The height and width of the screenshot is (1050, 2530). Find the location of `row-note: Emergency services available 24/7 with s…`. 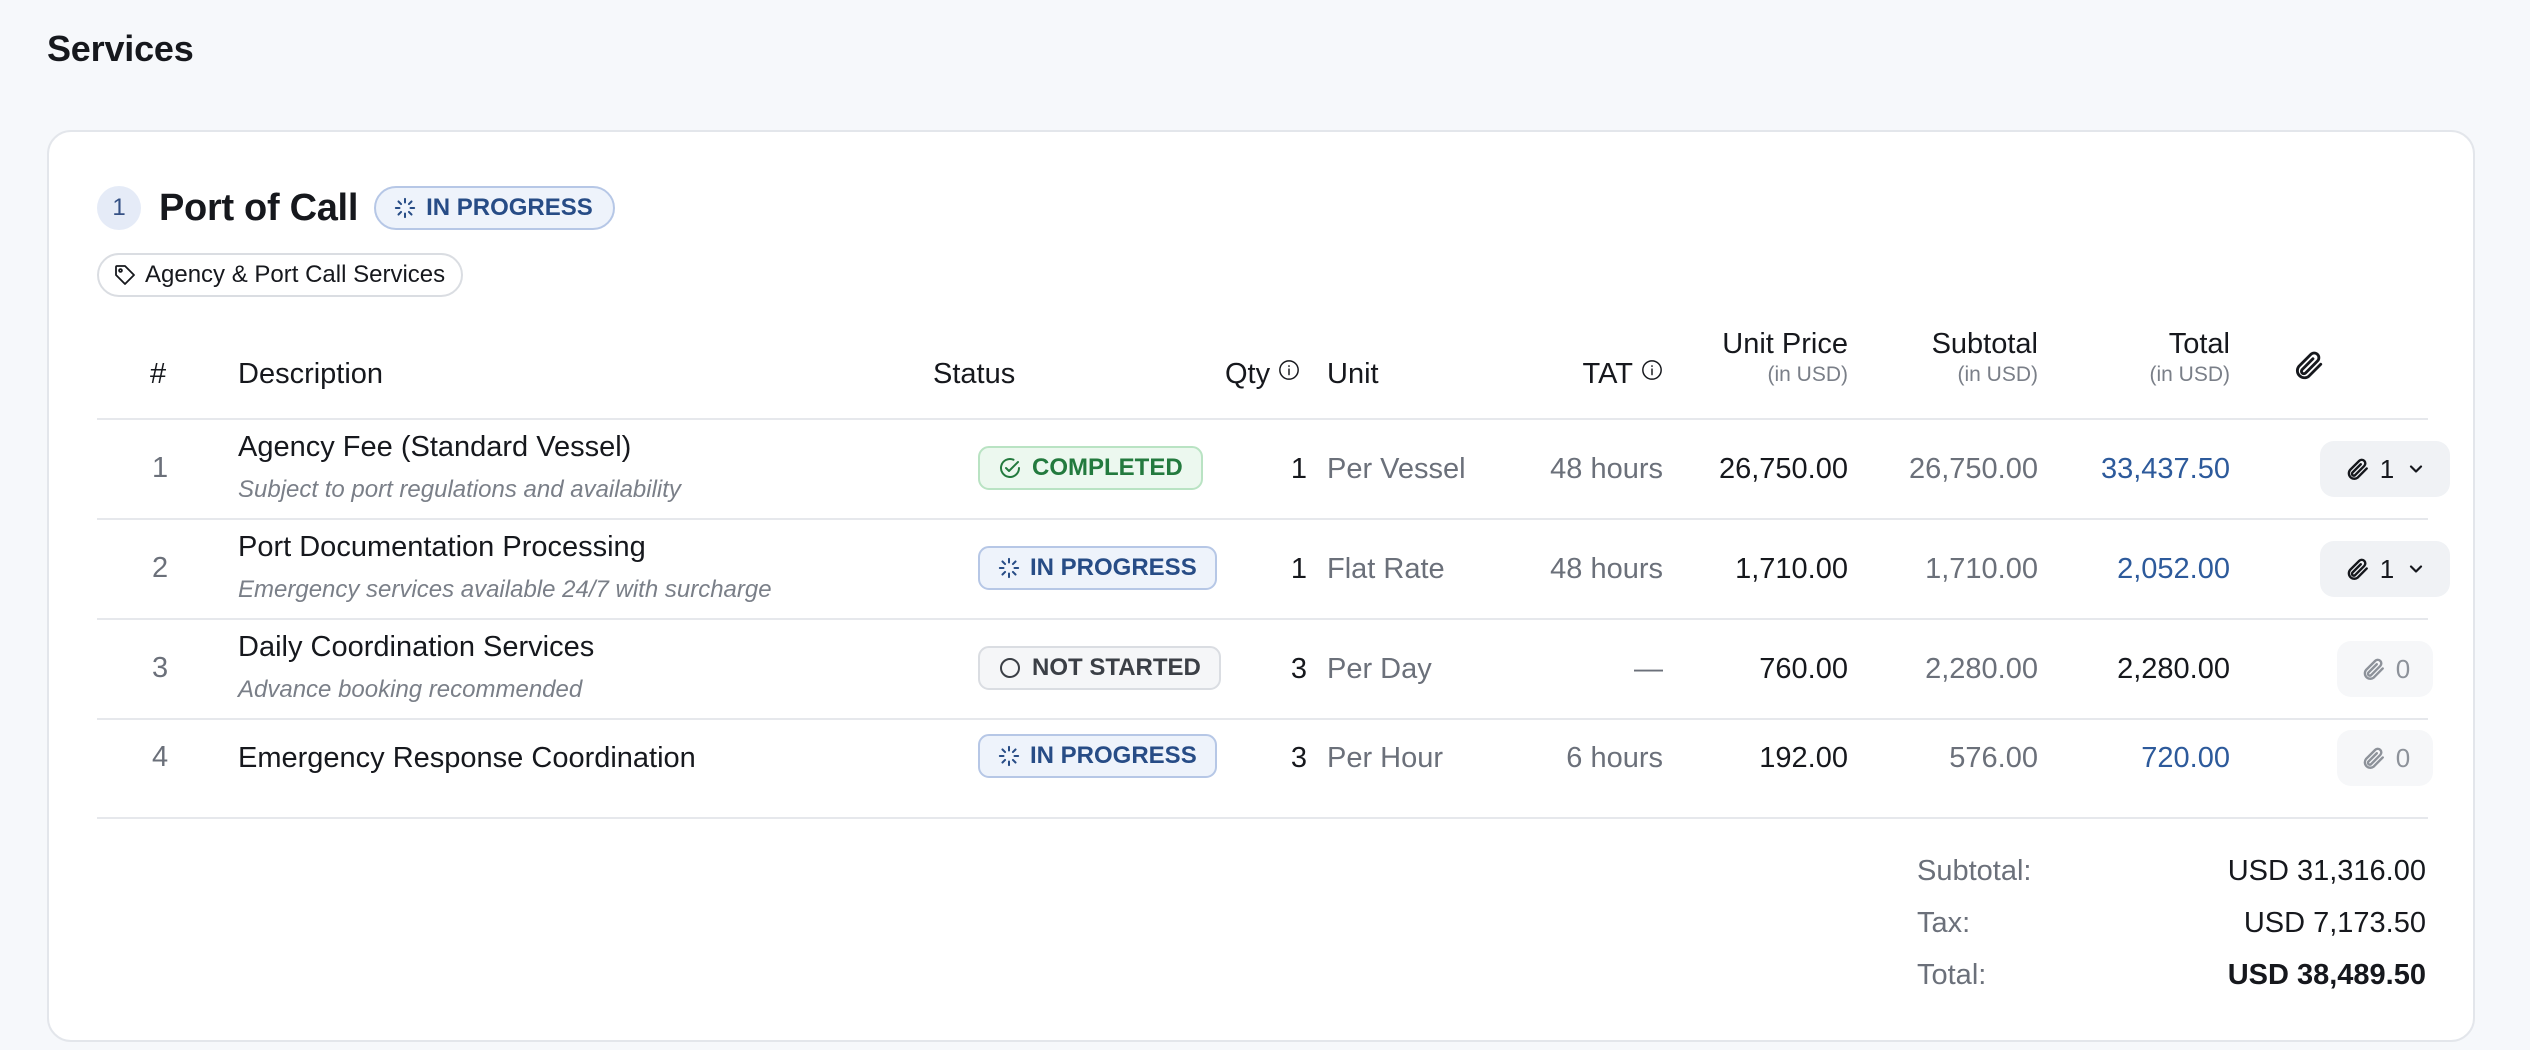

row-note: Emergency services available 24/7 with s… is located at coordinates (505, 589).